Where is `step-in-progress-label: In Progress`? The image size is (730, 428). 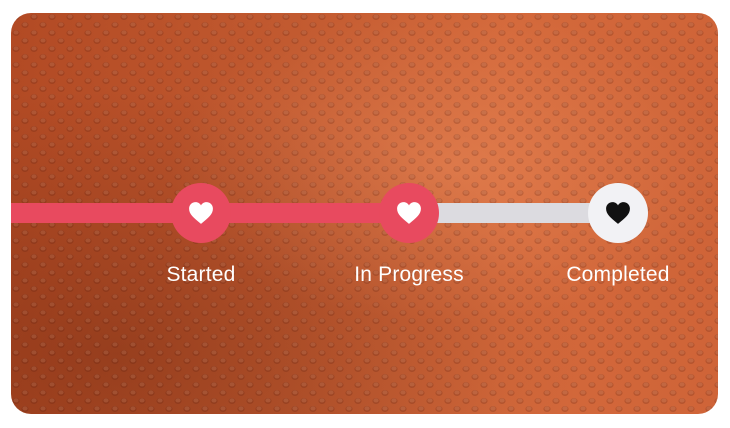 step-in-progress-label: In Progress is located at coordinates (409, 274).